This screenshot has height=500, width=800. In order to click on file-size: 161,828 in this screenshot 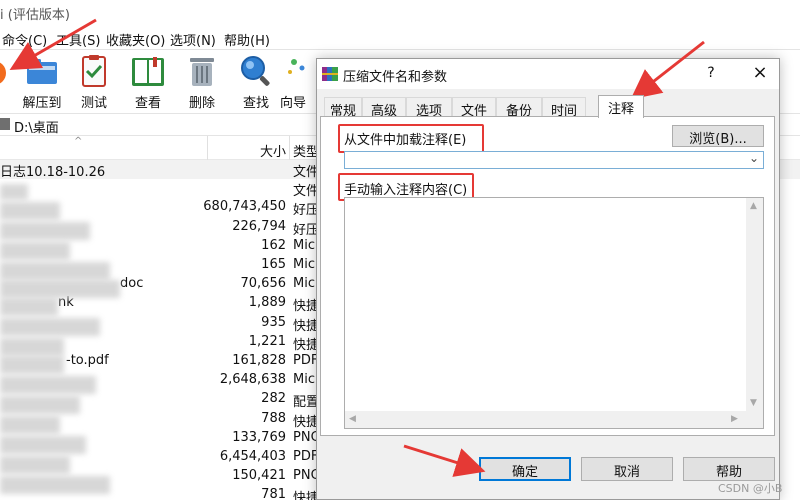, I will do `click(259, 360)`.